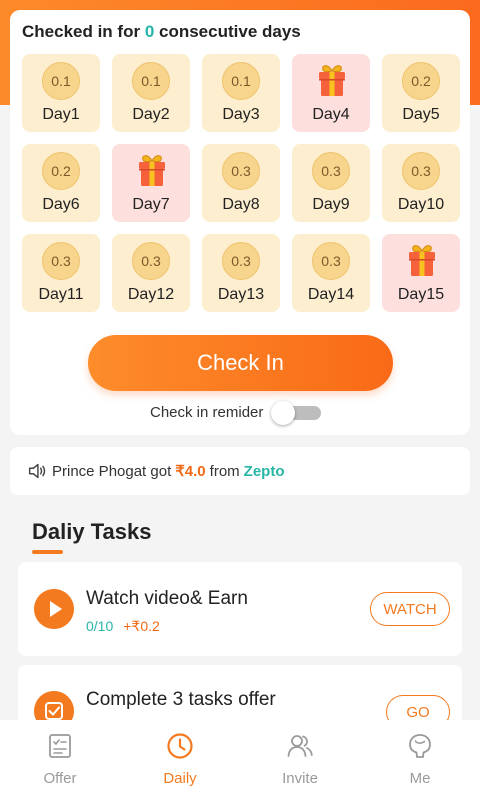  I want to click on ticker-user-text: Prince Phogat got, so click(112, 471).